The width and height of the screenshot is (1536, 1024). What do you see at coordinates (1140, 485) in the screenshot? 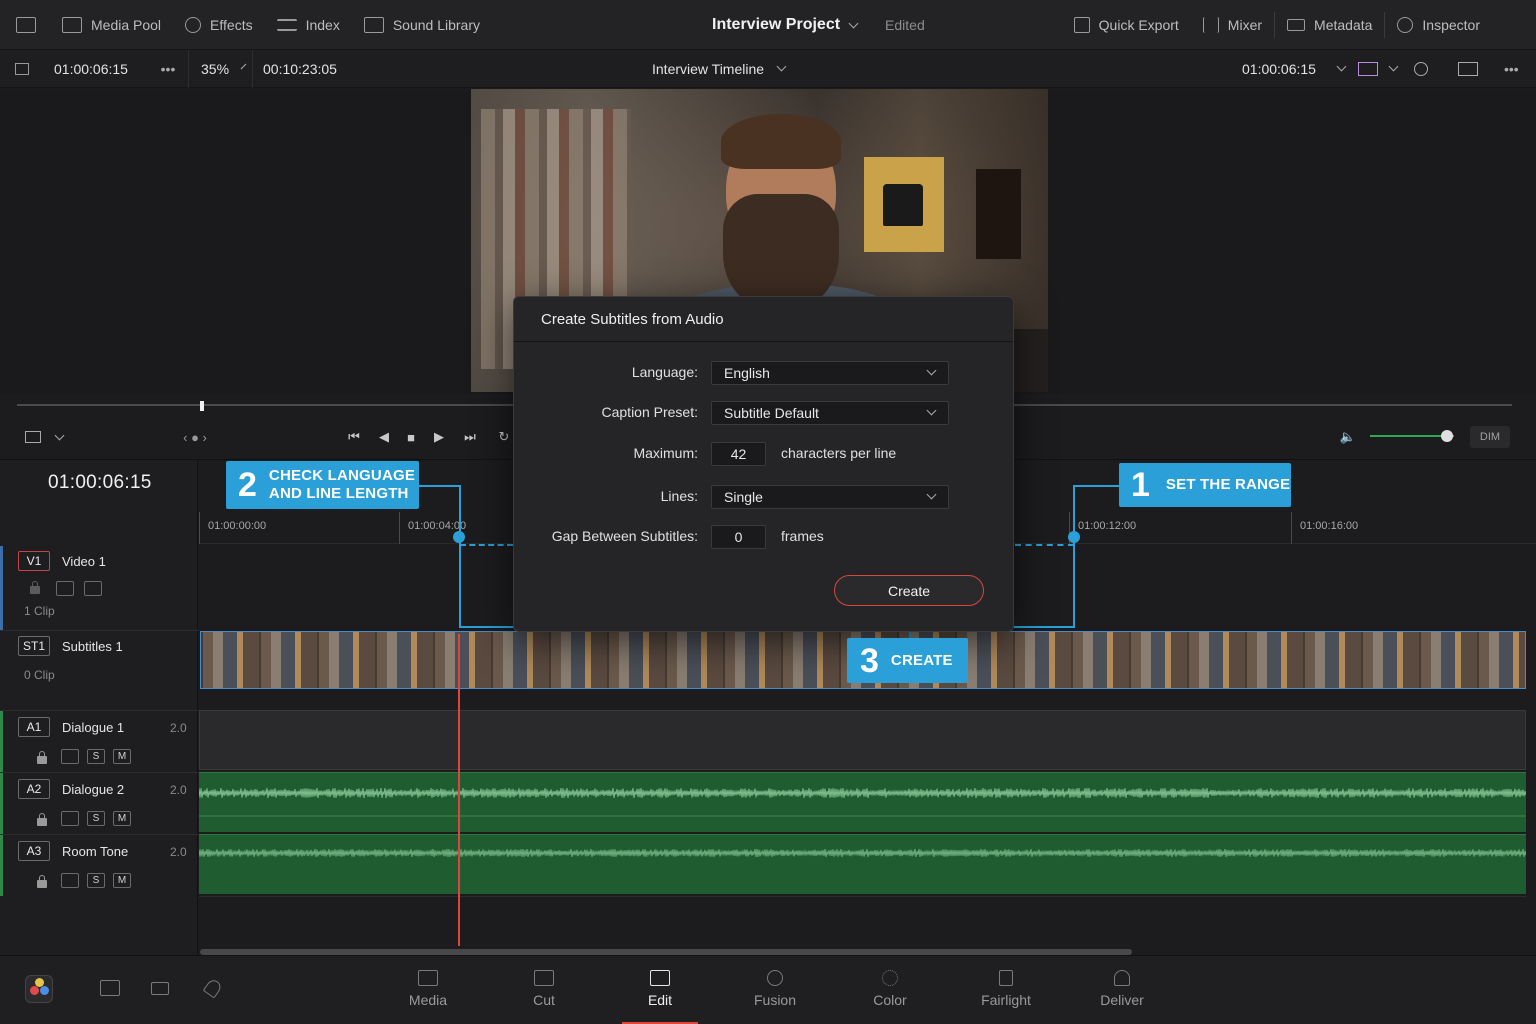
I see `callout-number: 1` at bounding box center [1140, 485].